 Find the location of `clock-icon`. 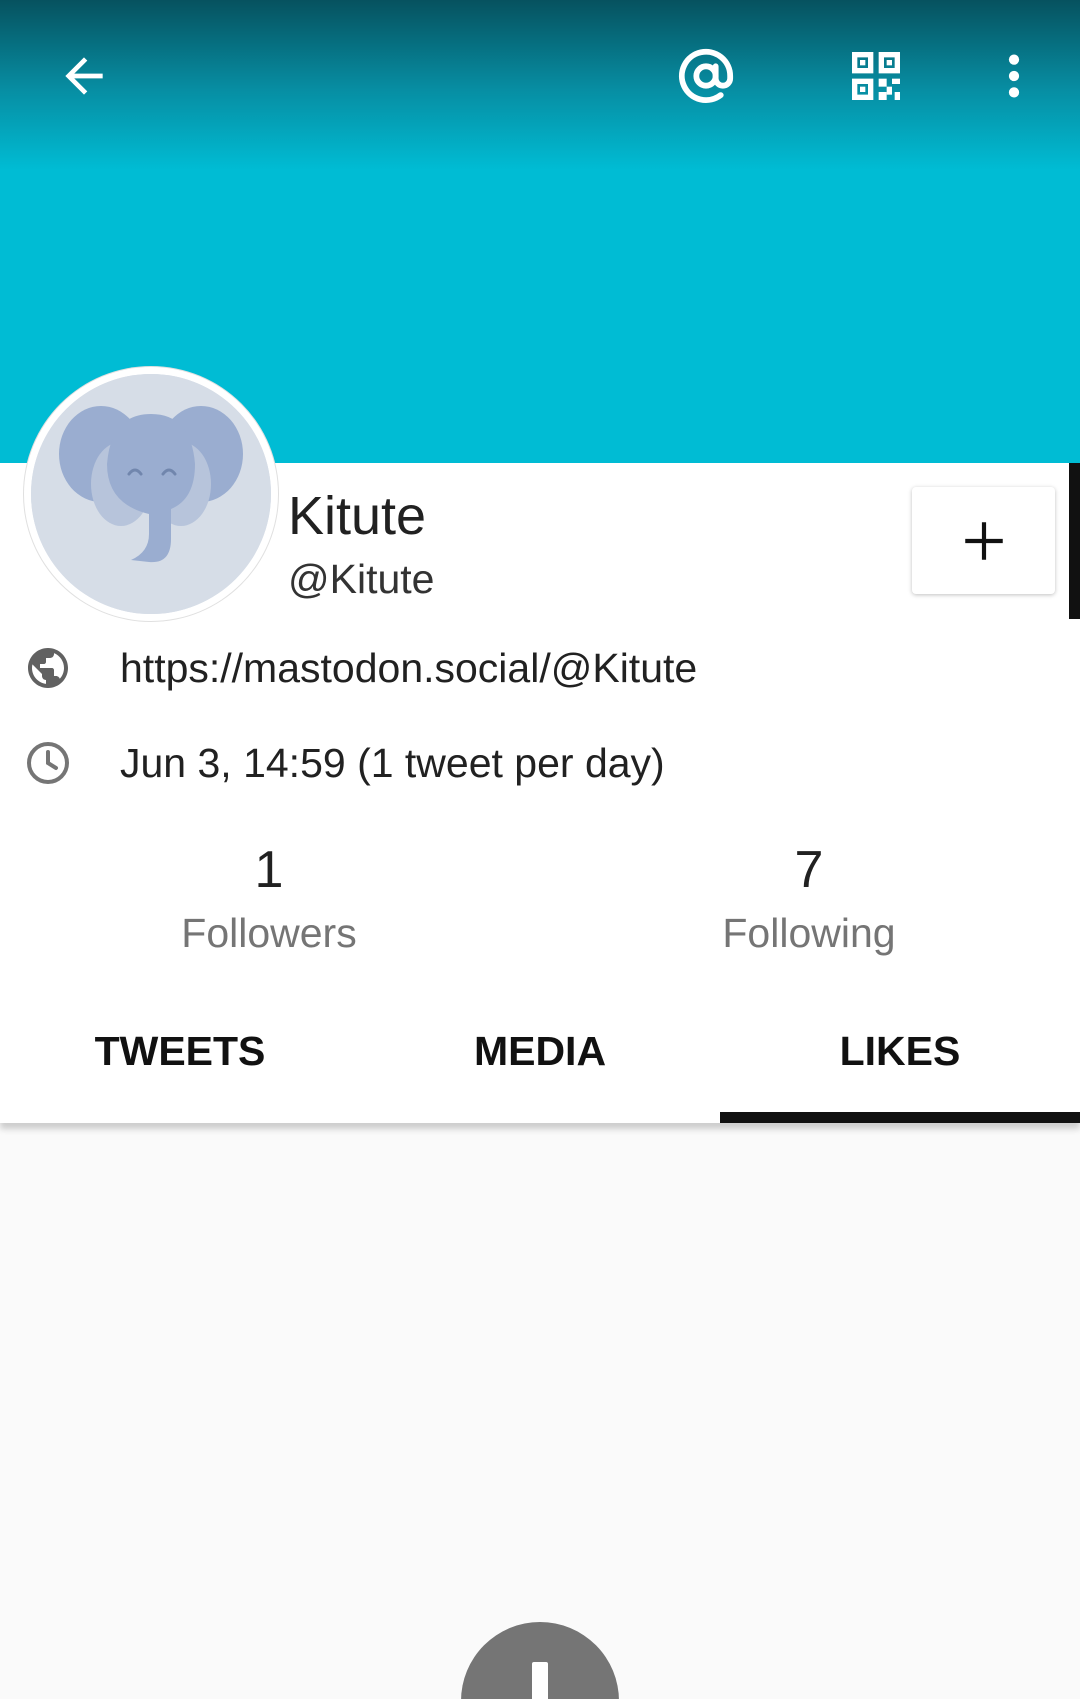

clock-icon is located at coordinates (48, 763).